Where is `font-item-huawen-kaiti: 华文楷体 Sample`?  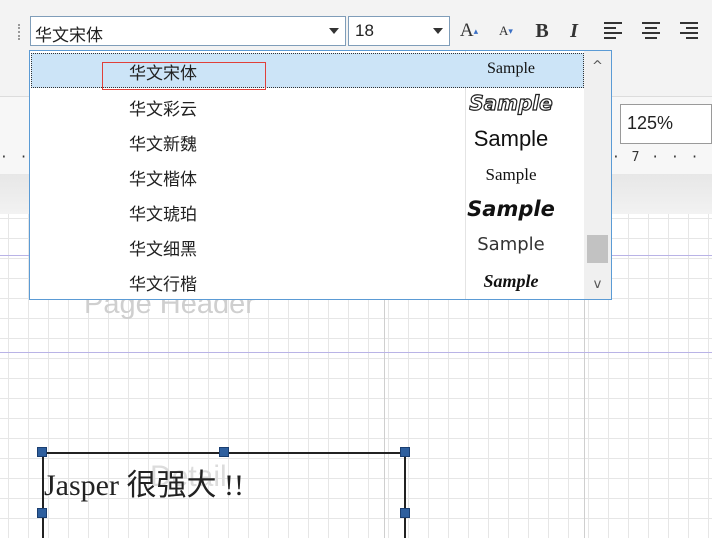 font-item-huawen-kaiti: 华文楷体 Sample is located at coordinates (307, 175).